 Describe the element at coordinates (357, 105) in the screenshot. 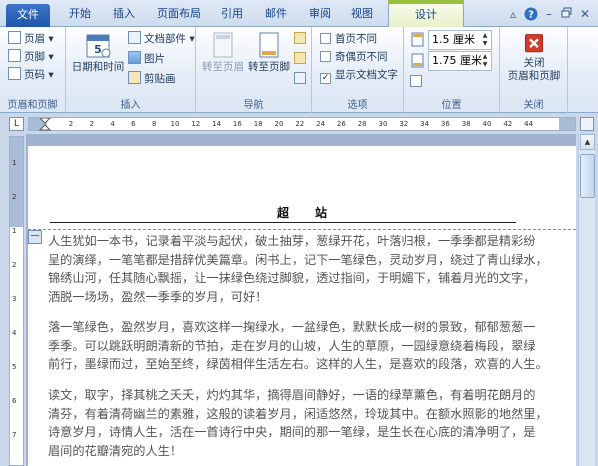

I see `group-label-options: 选项` at that location.